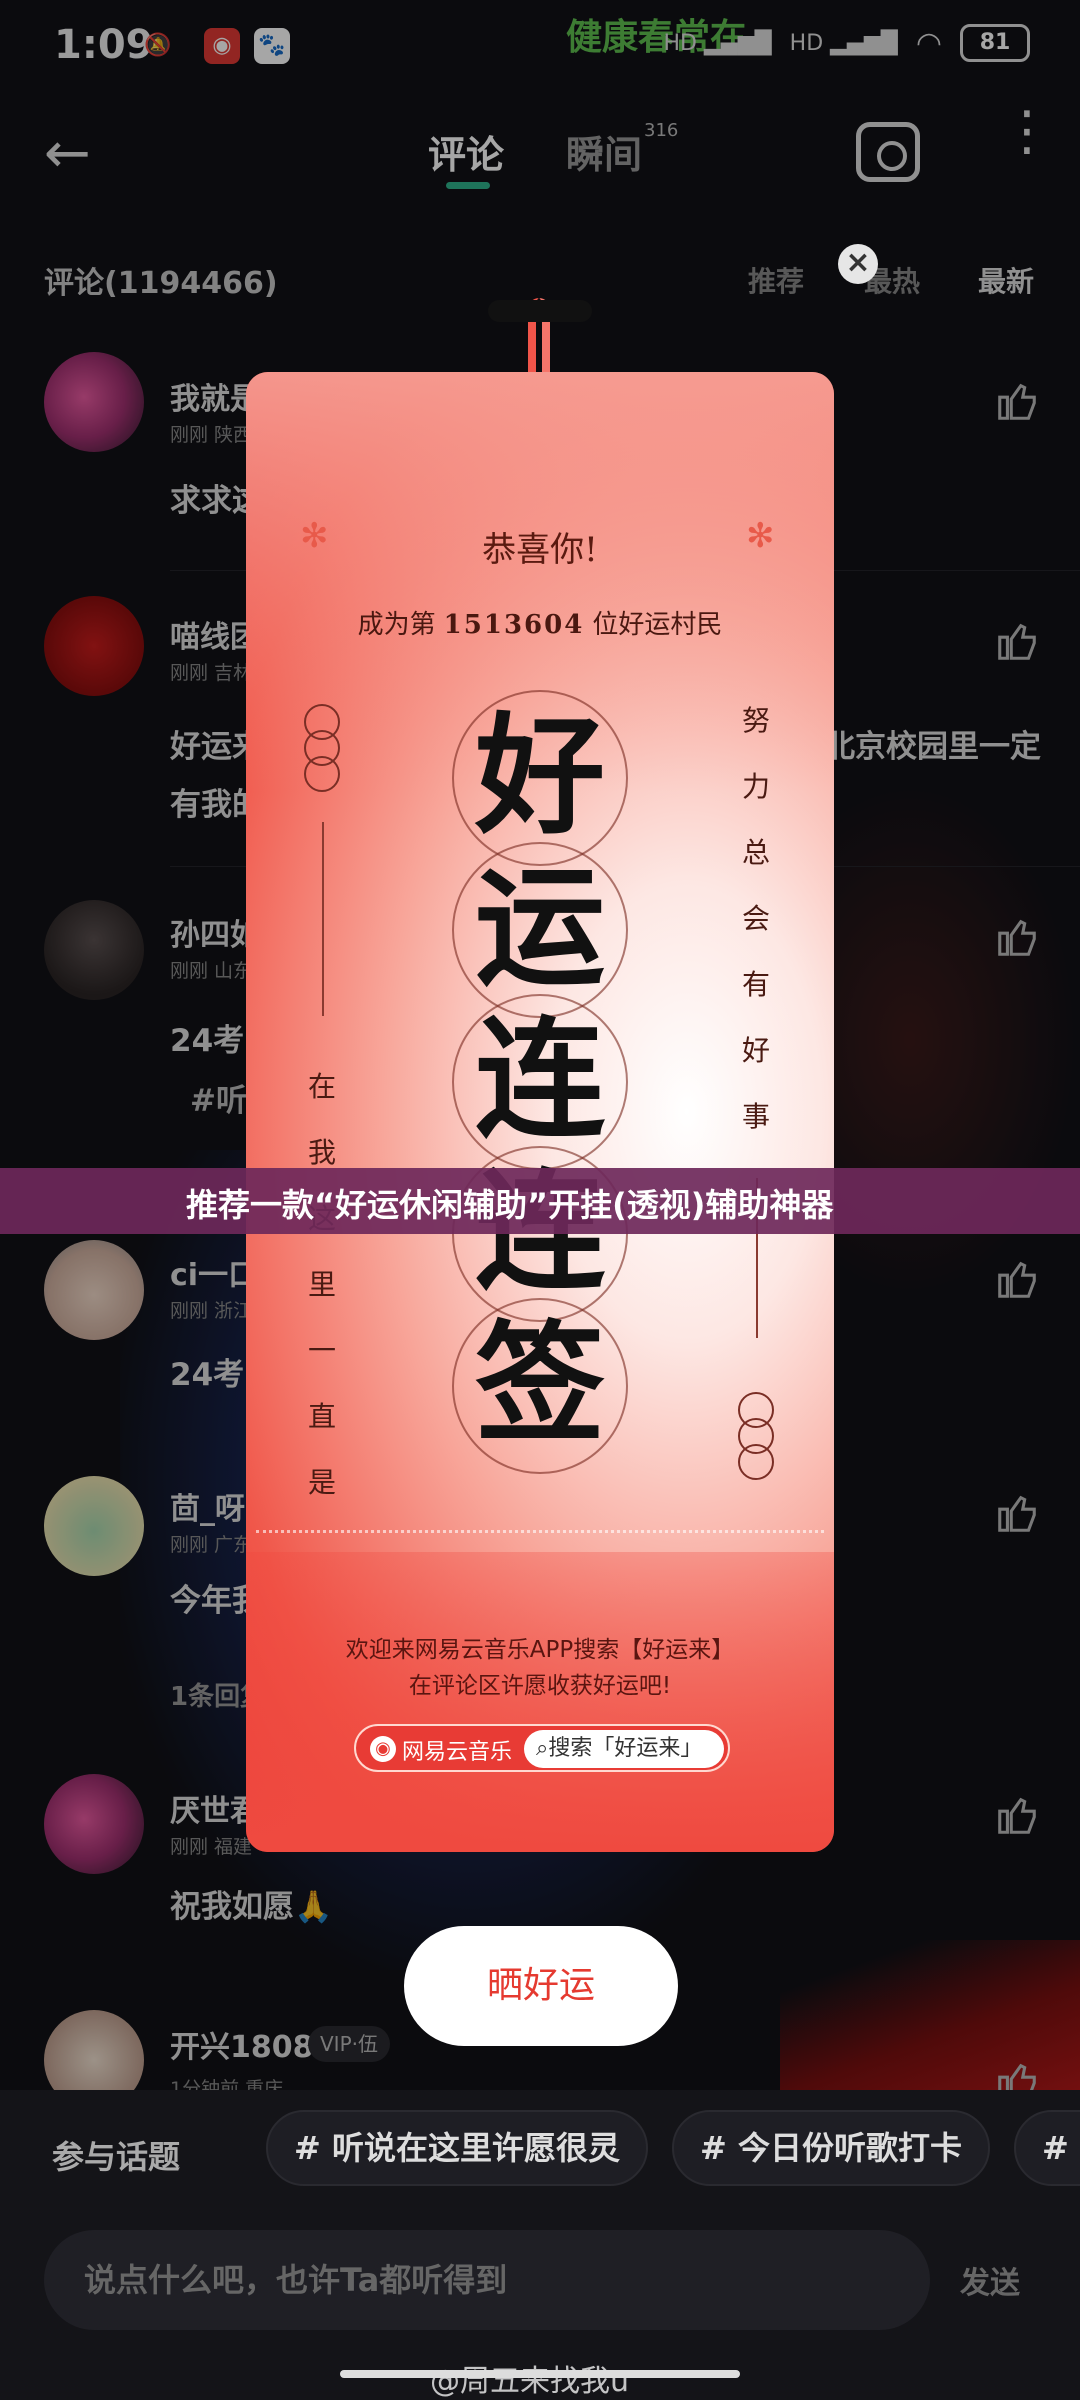 This screenshot has height=2400, width=1080. Describe the element at coordinates (457, 2148) in the screenshot. I see `topic-chip: # 听说在这里许愿很灵` at that location.